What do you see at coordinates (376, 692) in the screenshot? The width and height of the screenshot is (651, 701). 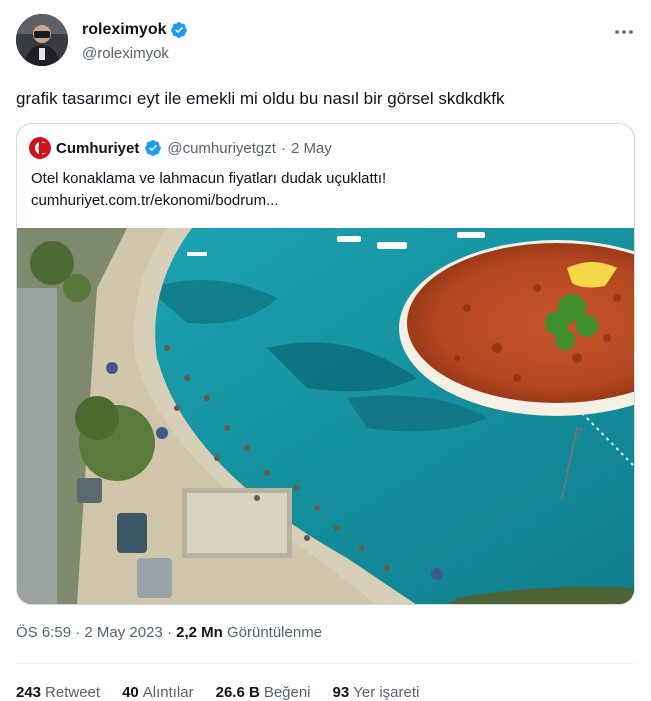 I see `bookmarks-stat: 93 Yer işareti` at bounding box center [376, 692].